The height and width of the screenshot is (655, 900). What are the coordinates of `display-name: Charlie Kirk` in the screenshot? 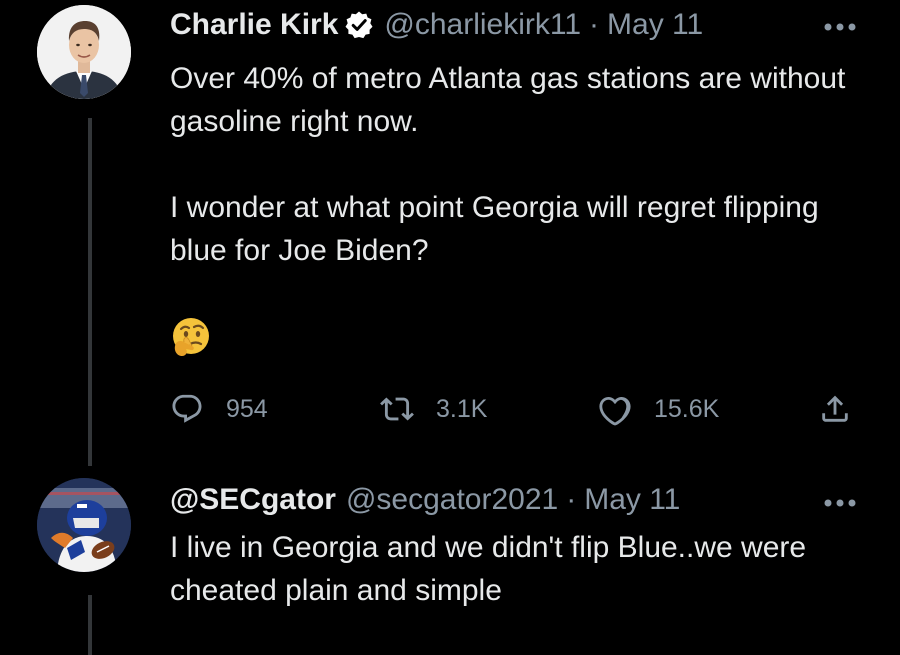 It's located at (254, 25).